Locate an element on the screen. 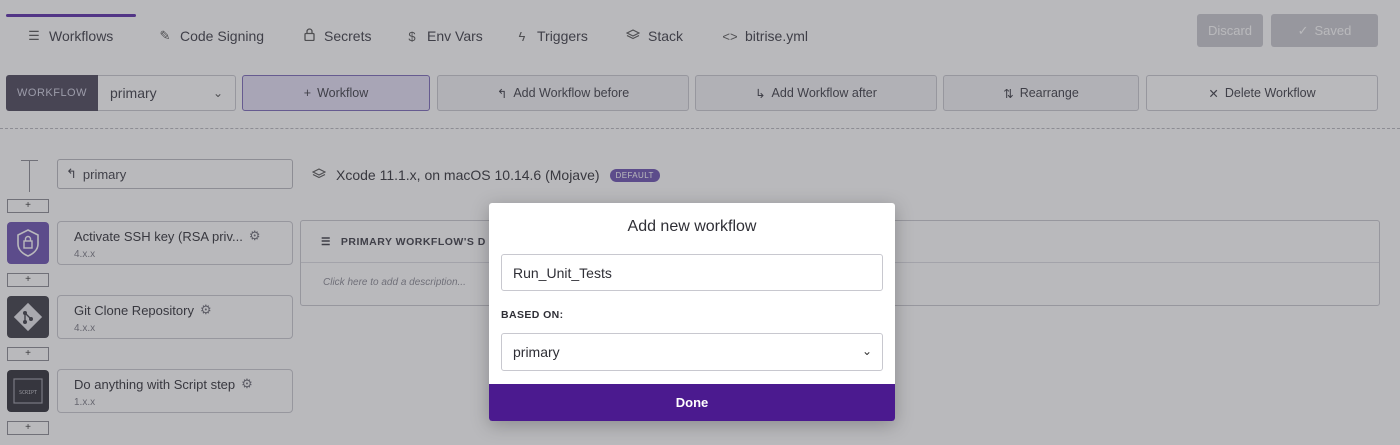  based-on-label: BASED ON: is located at coordinates (532, 315).